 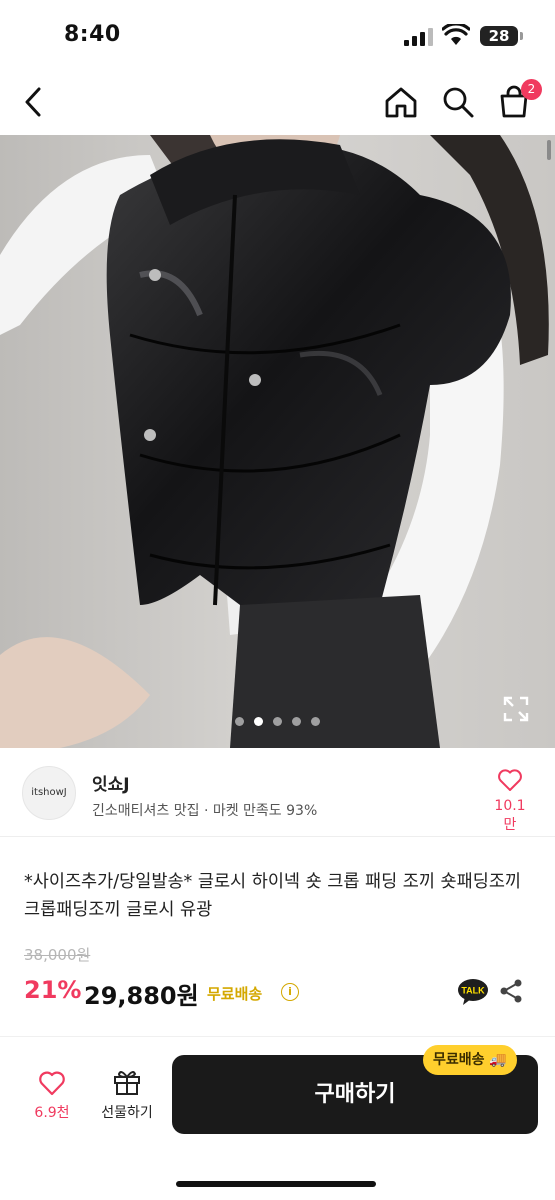 I want to click on pagination-dot-active, so click(x=258, y=721).